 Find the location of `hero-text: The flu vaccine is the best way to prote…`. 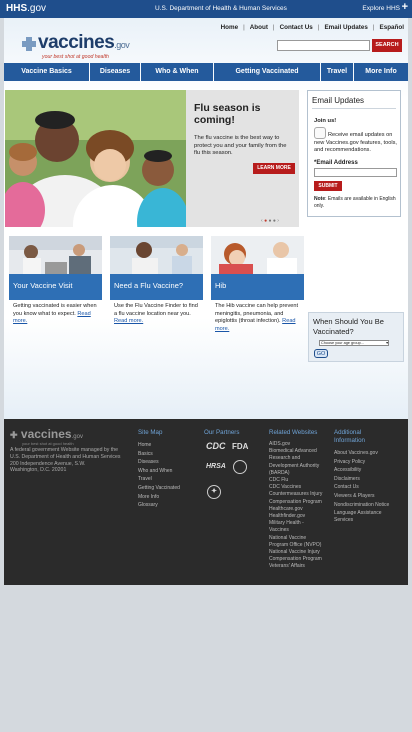

hero-text: The flu vaccine is the best way to prote… is located at coordinates (240, 145).